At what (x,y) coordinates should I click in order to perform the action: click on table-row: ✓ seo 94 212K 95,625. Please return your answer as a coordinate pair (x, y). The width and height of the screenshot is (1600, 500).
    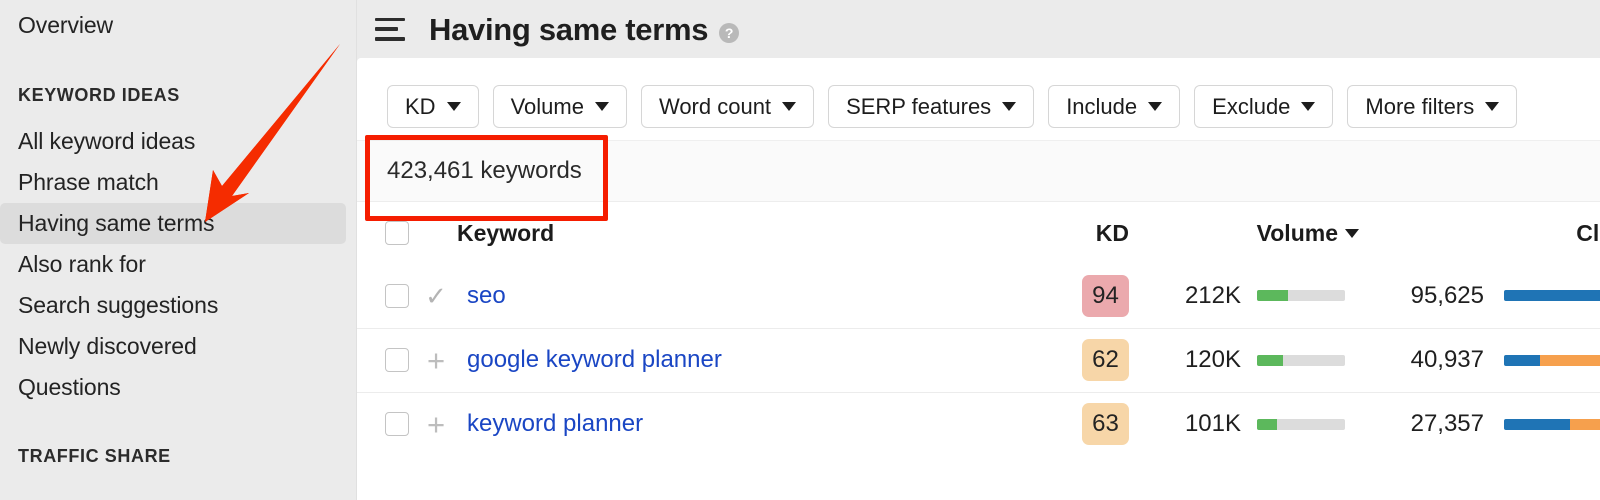
    Looking at the image, I should click on (978, 296).